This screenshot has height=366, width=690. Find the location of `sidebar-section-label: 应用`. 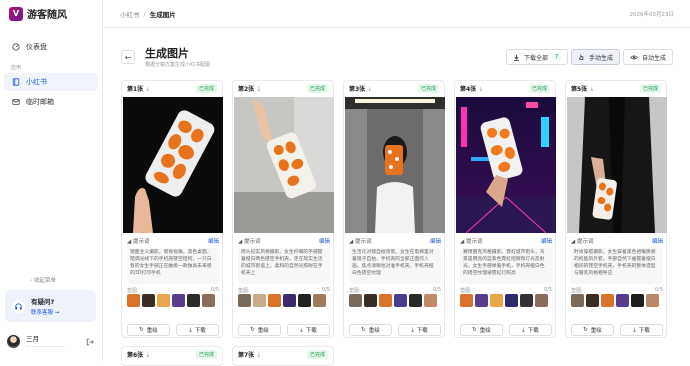

sidebar-section-label: 应用 is located at coordinates (16, 68).